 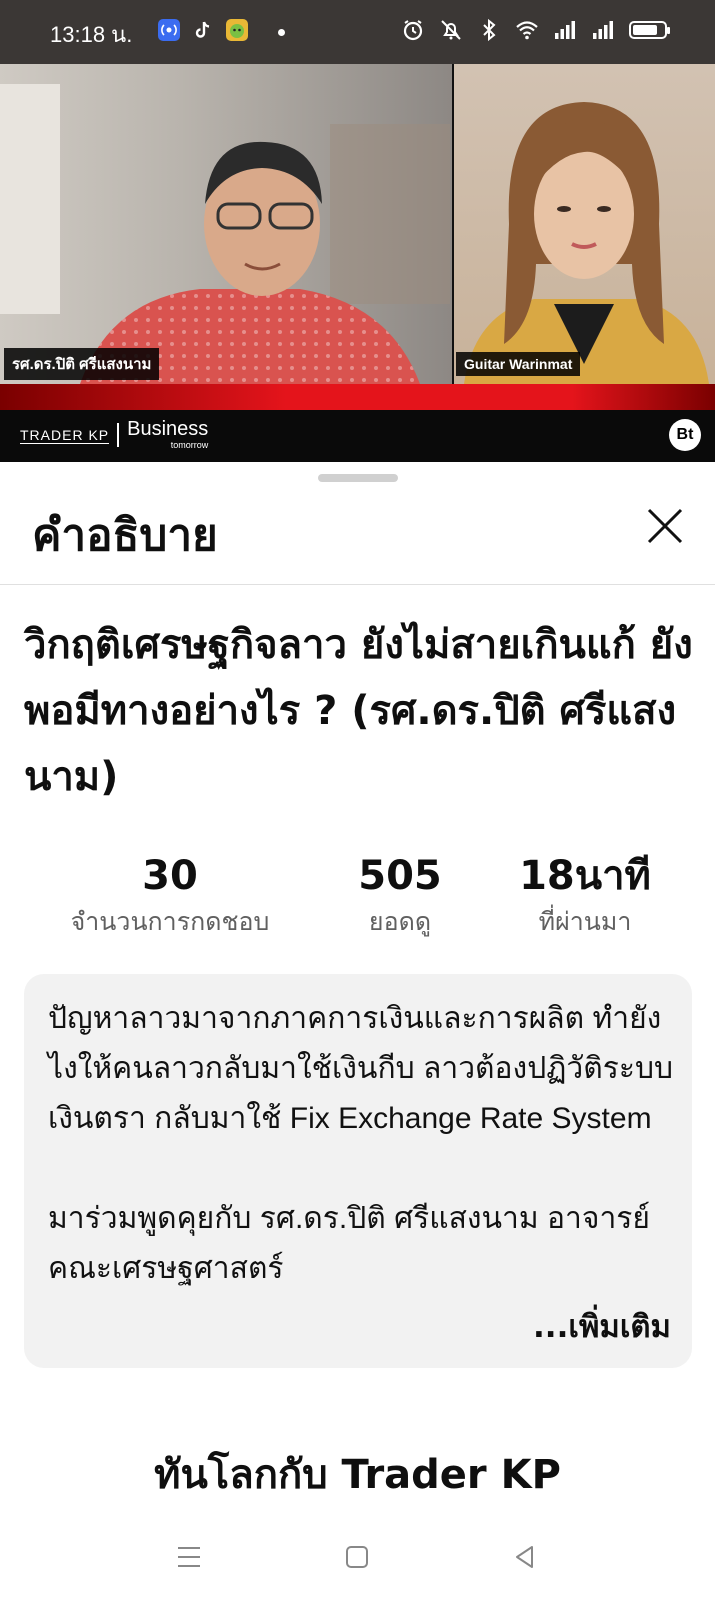 What do you see at coordinates (225, 234) in the screenshot?
I see `person-left-figure` at bounding box center [225, 234].